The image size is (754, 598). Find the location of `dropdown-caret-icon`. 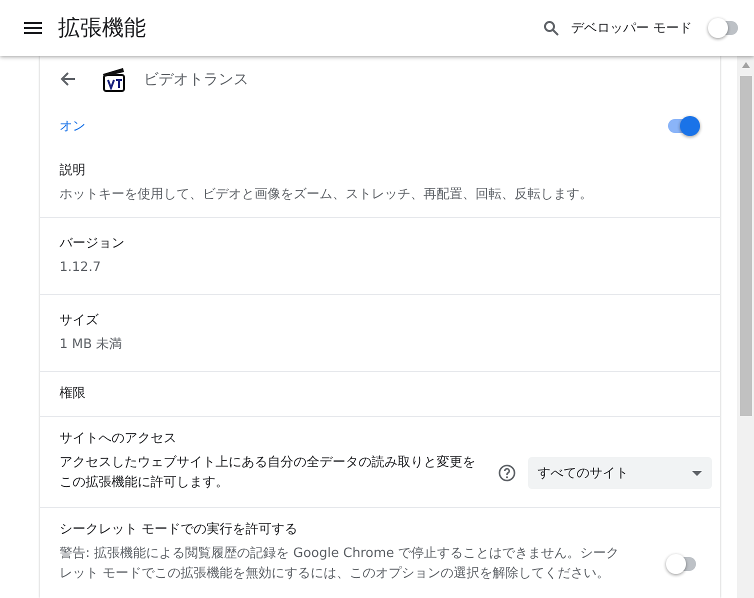

dropdown-caret-icon is located at coordinates (697, 473).